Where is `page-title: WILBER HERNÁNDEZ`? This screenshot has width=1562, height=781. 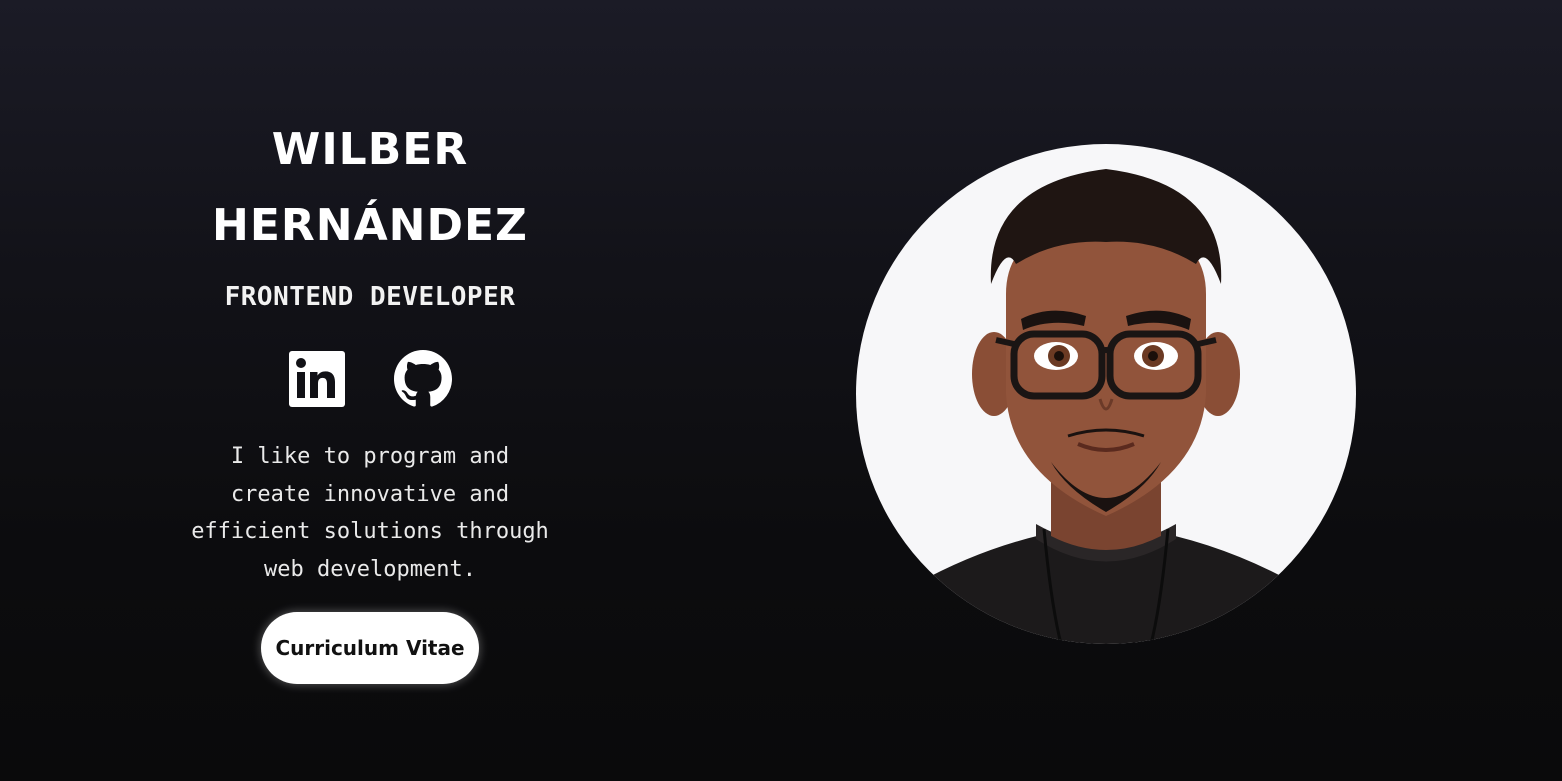
page-title: WILBER HERNÁNDEZ is located at coordinates (370, 188).